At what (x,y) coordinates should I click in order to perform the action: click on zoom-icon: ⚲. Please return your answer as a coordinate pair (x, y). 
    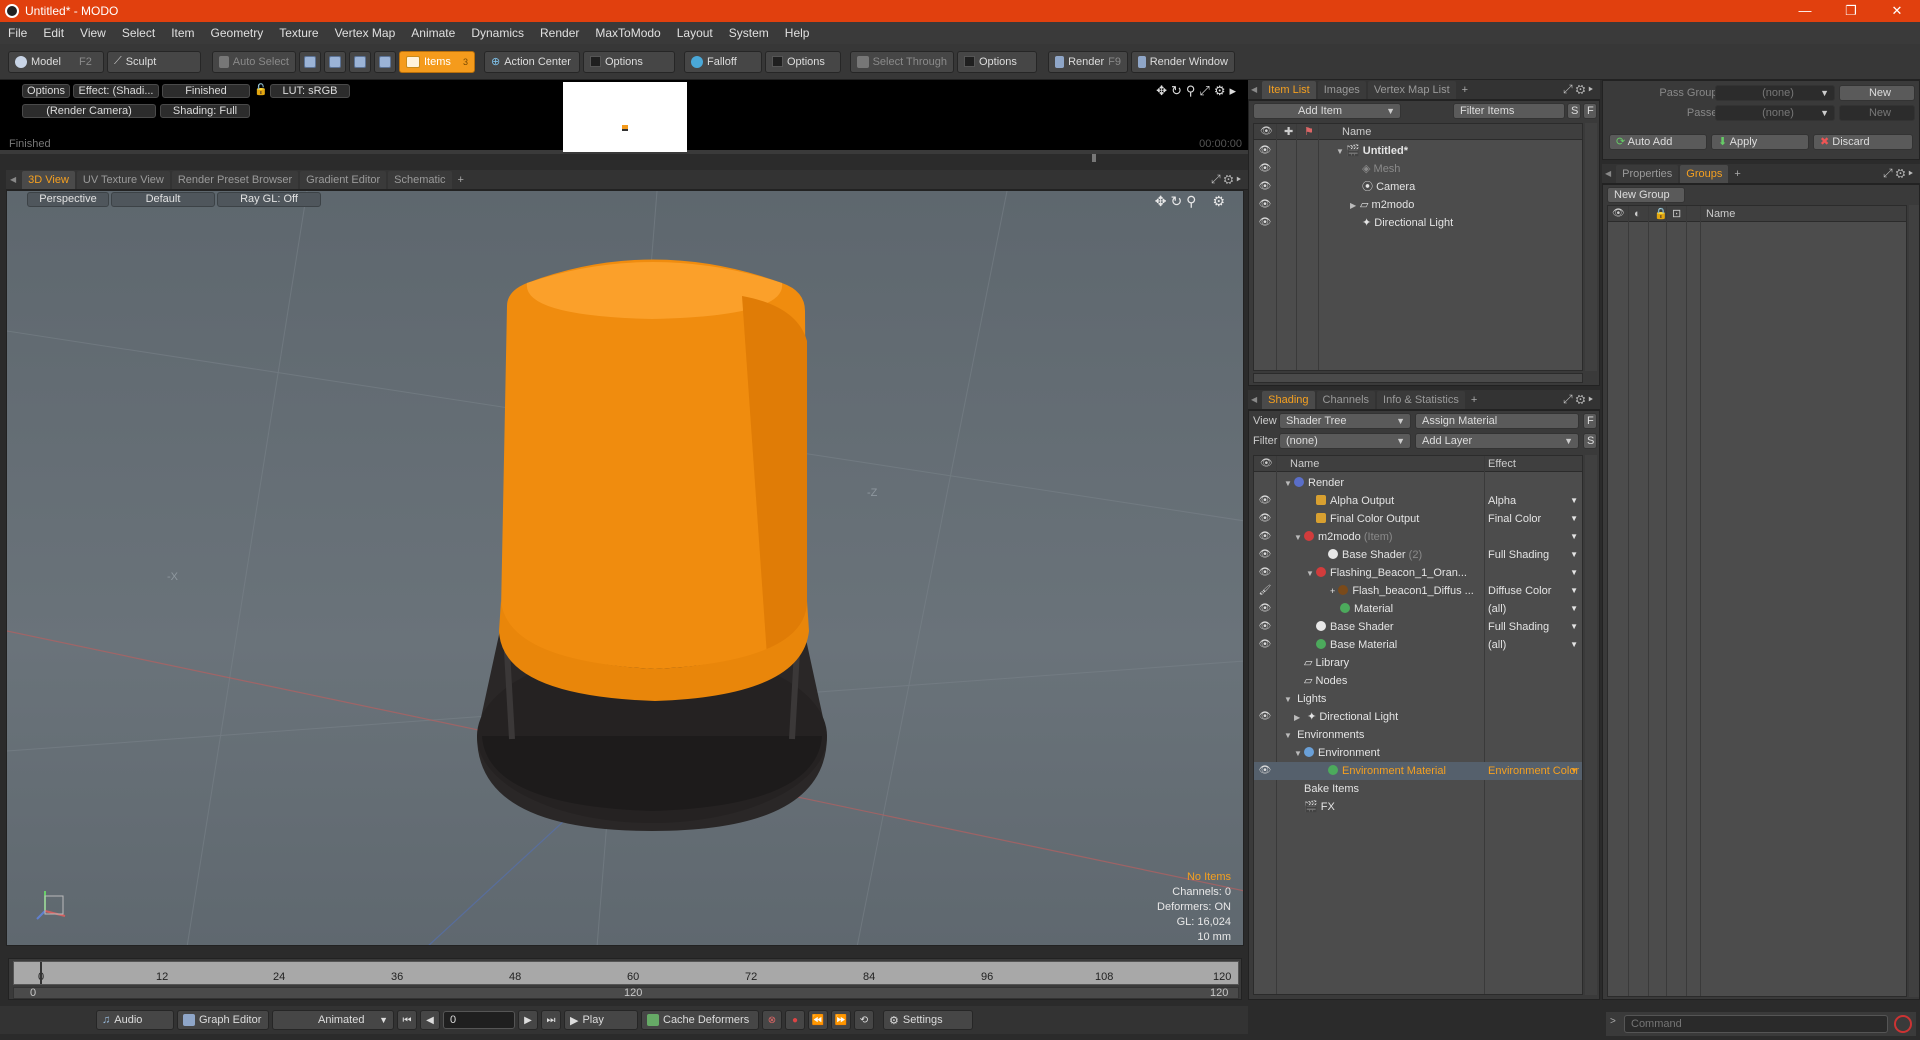
    Looking at the image, I should click on (1193, 90).